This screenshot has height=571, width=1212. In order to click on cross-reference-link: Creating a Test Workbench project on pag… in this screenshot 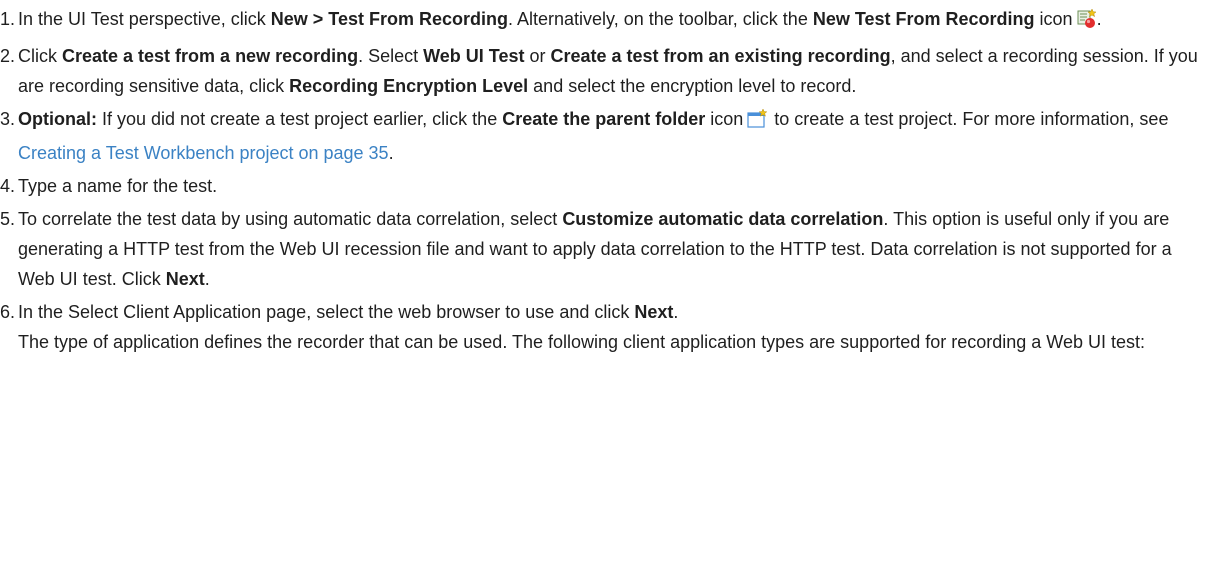, I will do `click(203, 153)`.